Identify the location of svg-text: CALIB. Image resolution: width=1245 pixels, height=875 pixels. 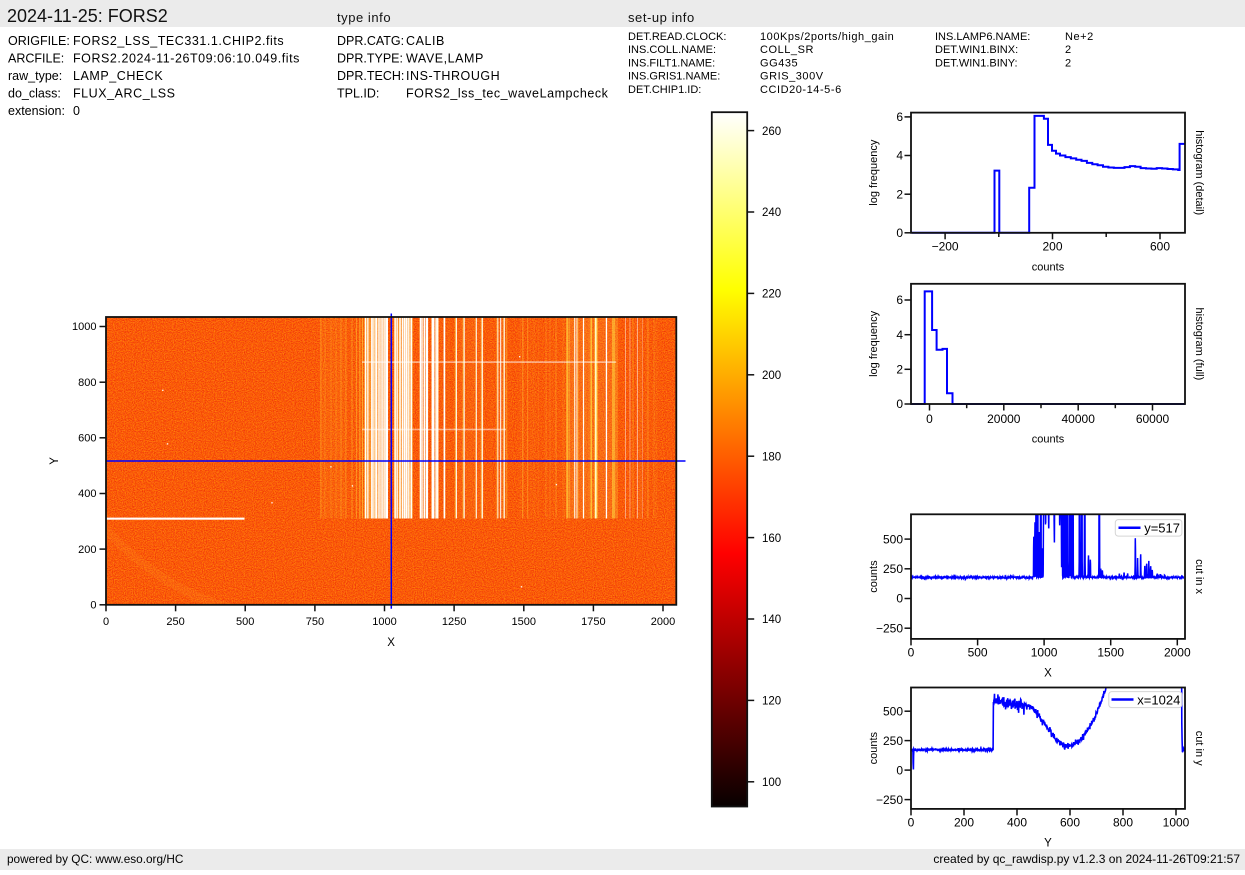
(425, 41).